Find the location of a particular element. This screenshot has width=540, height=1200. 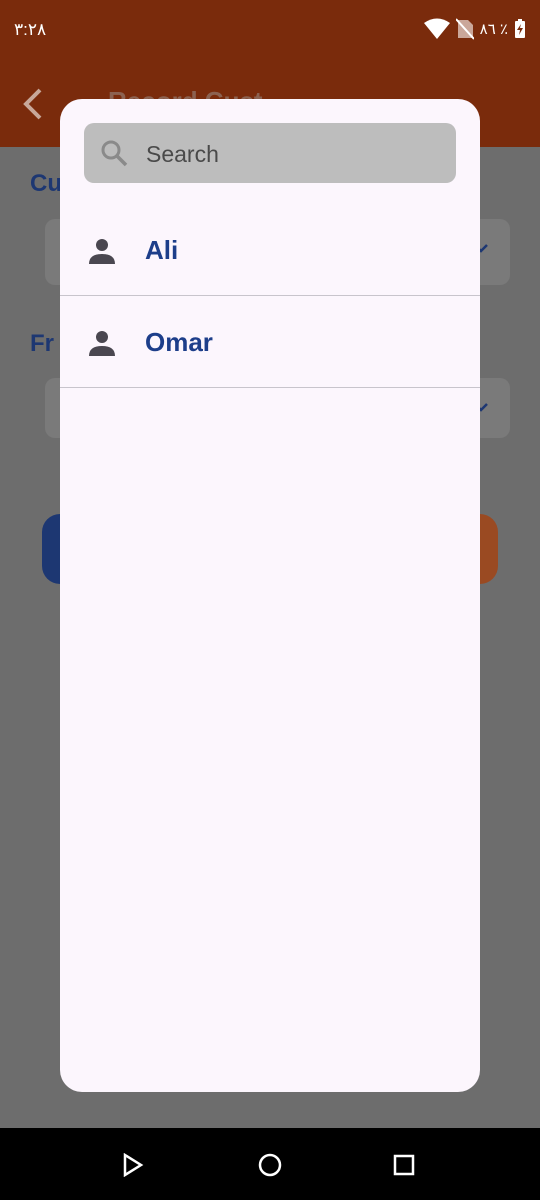

list-item-ali: Ali is located at coordinates (270, 250).